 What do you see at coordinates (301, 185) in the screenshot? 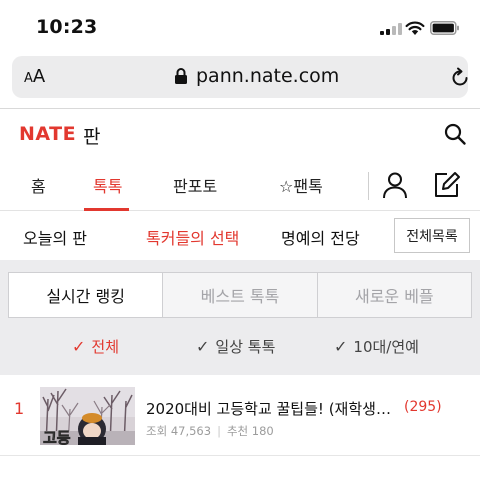
I see `nav-fan-talk: ☆팬톡` at bounding box center [301, 185].